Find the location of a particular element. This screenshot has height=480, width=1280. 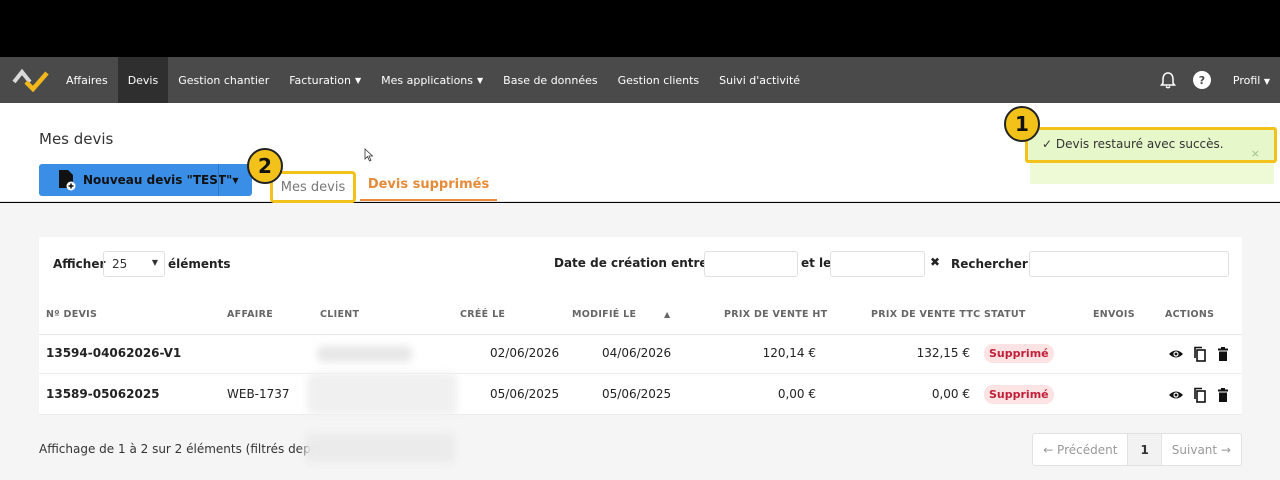

nav-affaires: Affaires is located at coordinates (87, 80).